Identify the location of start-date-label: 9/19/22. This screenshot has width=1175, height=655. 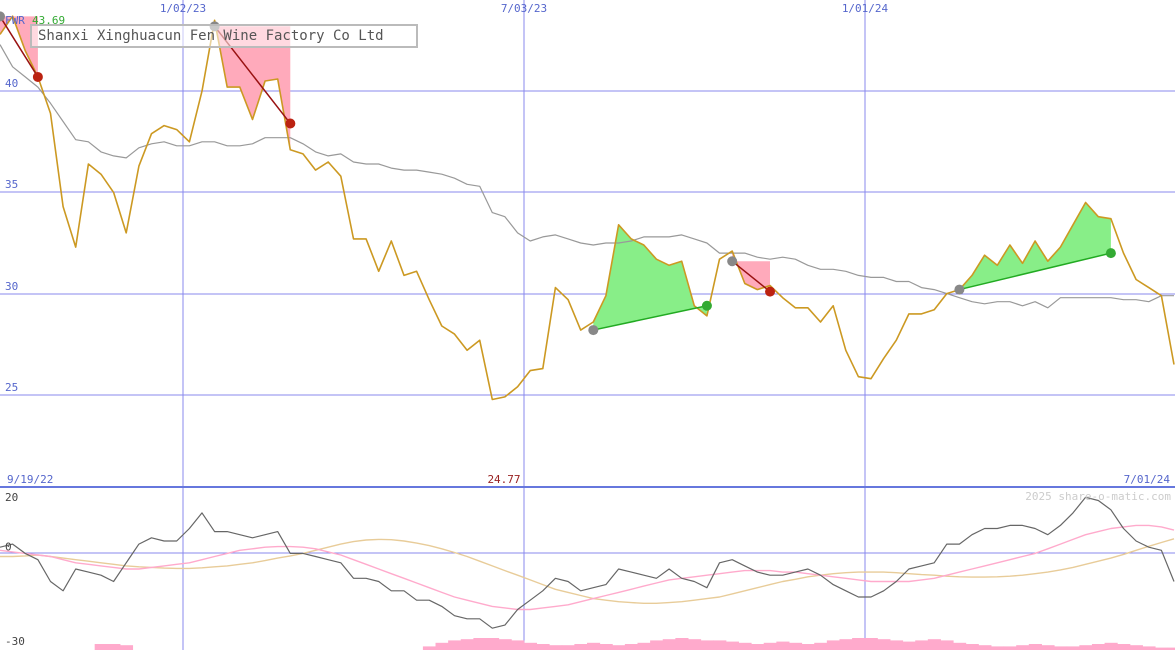
(30, 479).